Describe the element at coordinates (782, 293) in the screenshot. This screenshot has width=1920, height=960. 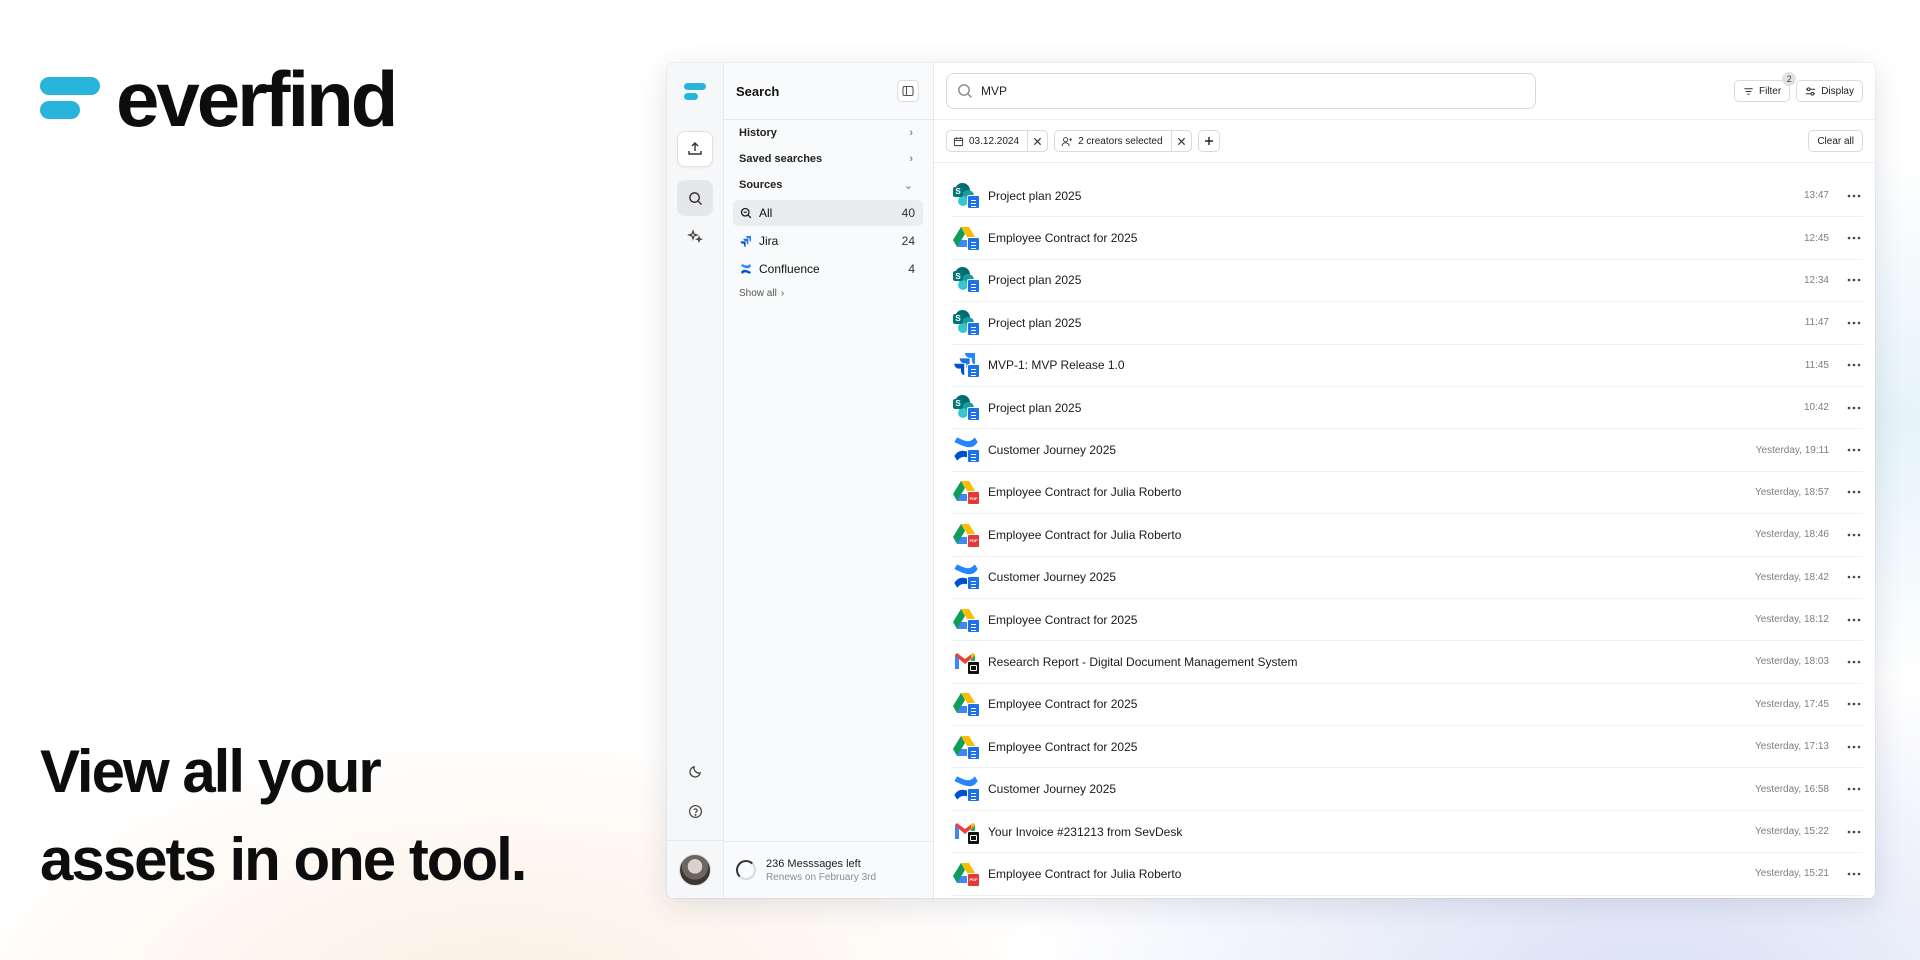
I see `chevron-right-icon: ›` at that location.